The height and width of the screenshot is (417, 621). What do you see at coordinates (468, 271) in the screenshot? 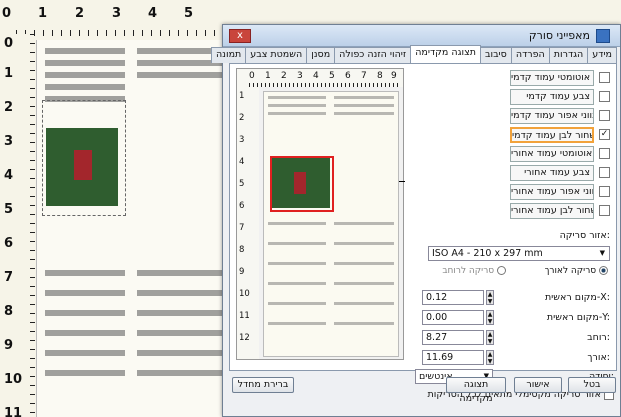
I see `radio-landscape-label: סריקה לרוחב` at bounding box center [468, 271].